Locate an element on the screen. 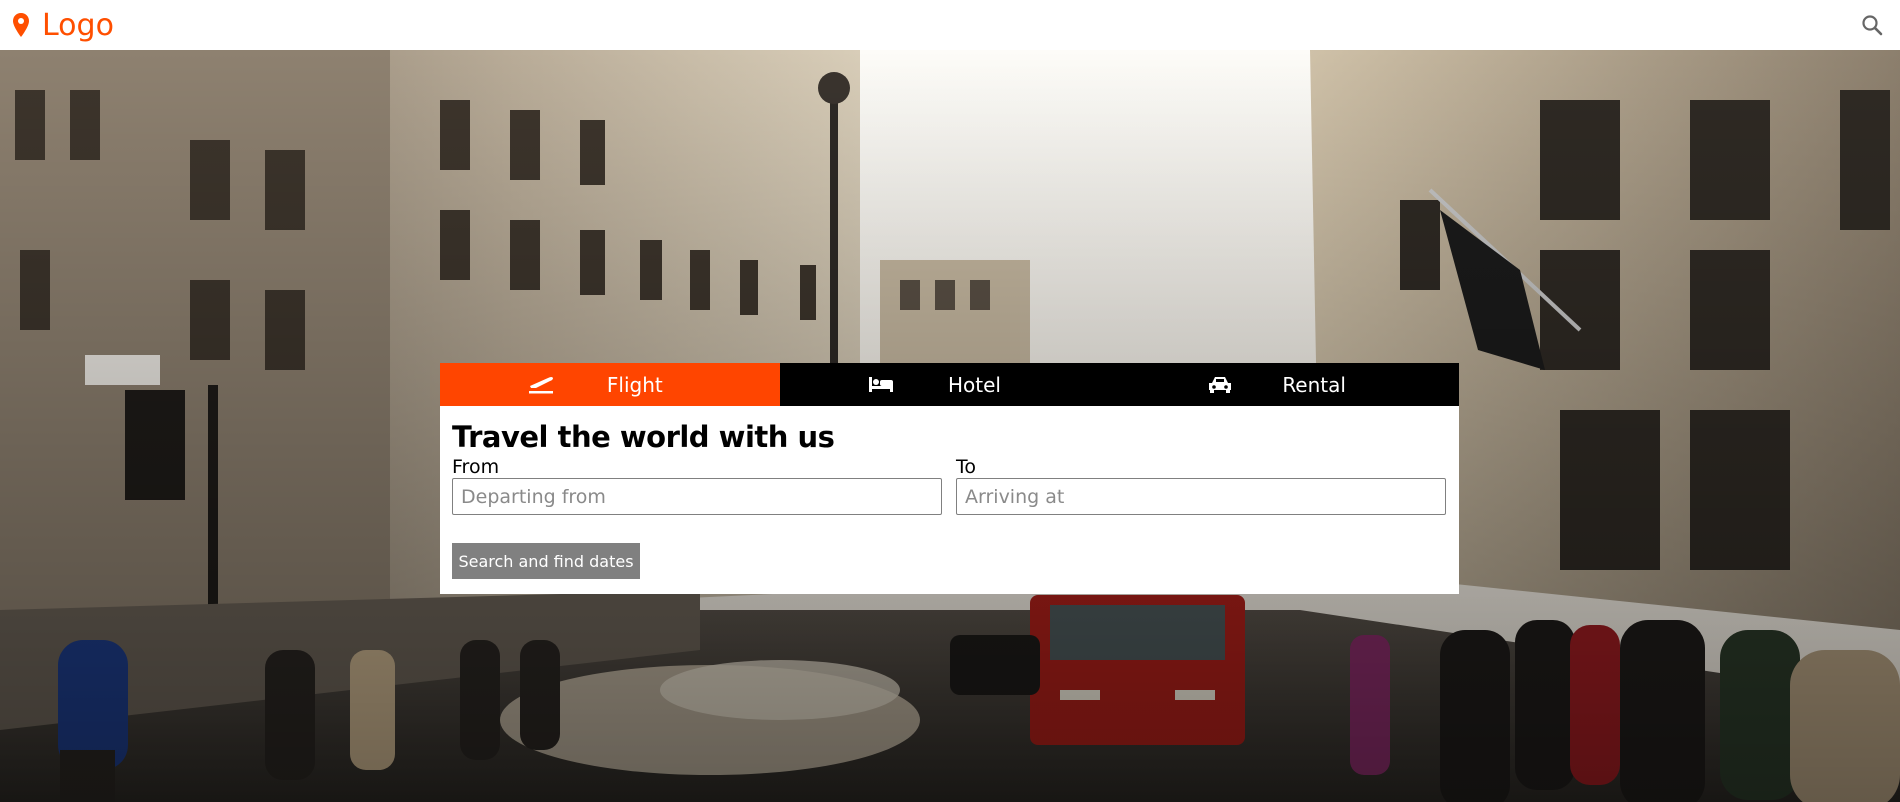 The image size is (1900, 802). tab-hotel: Hotel is located at coordinates (950, 384).